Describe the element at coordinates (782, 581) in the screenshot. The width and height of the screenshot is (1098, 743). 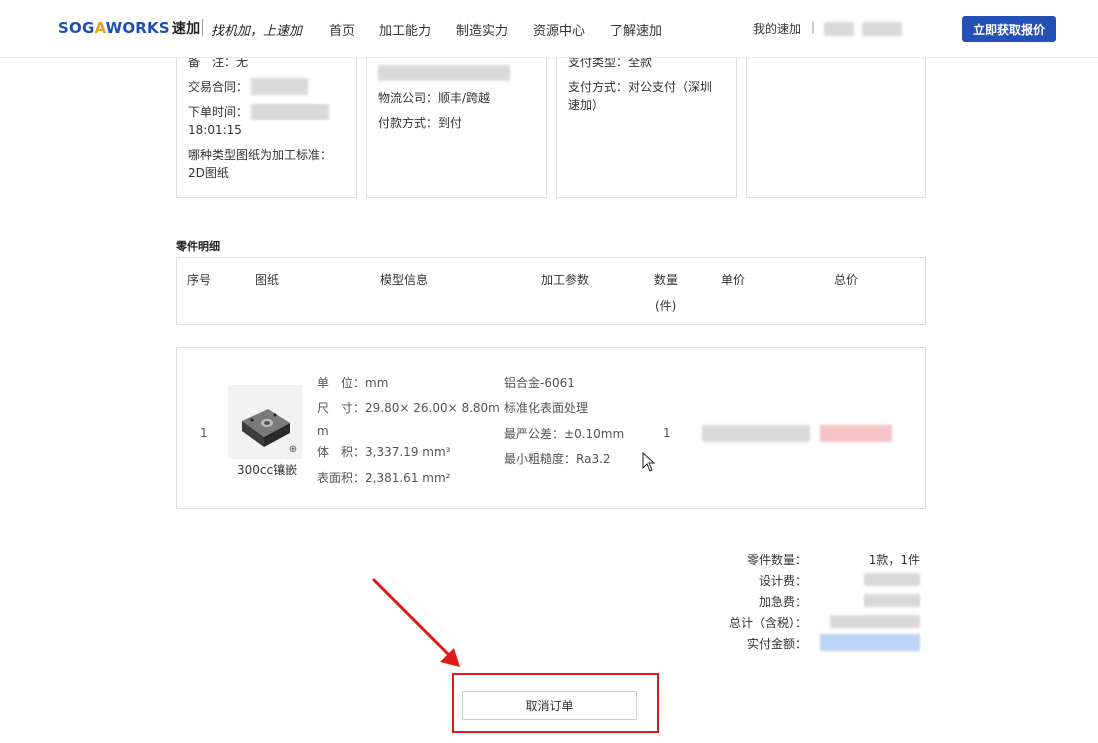
I see `design-fee-label: 设计费：` at that location.